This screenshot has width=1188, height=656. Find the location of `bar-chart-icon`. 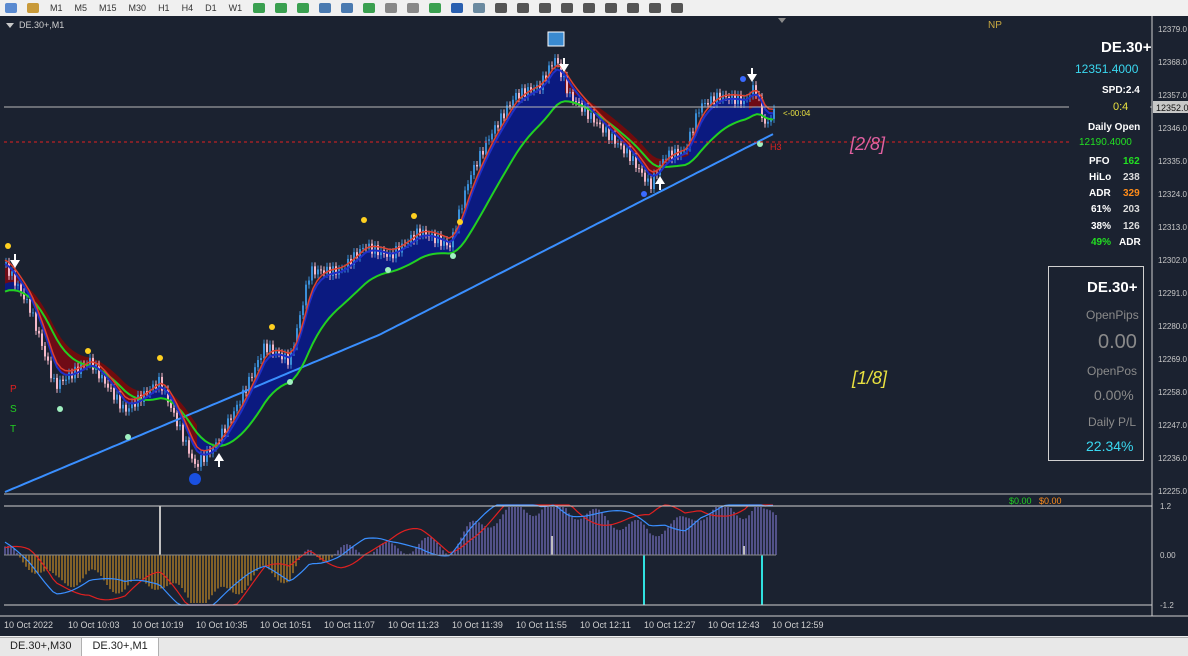

bar-chart-icon is located at coordinates (281, 8).